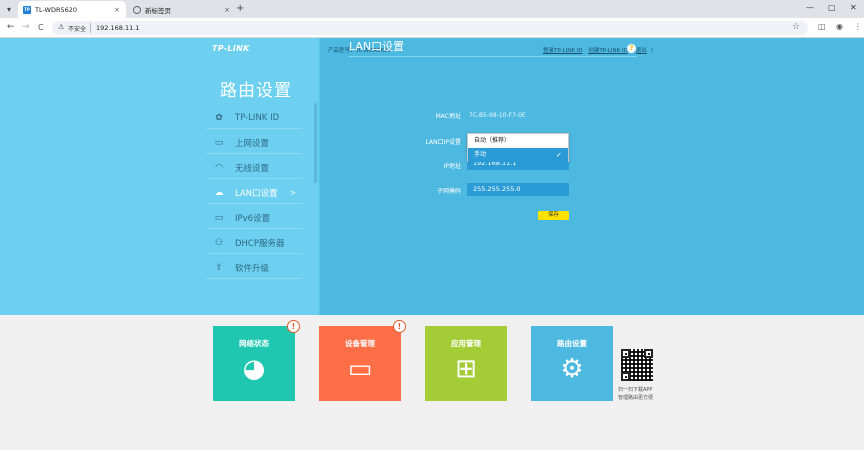 This screenshot has width=864, height=450. What do you see at coordinates (572, 369) in the screenshot?
I see `settings-gear-icon: ⚙` at bounding box center [572, 369].